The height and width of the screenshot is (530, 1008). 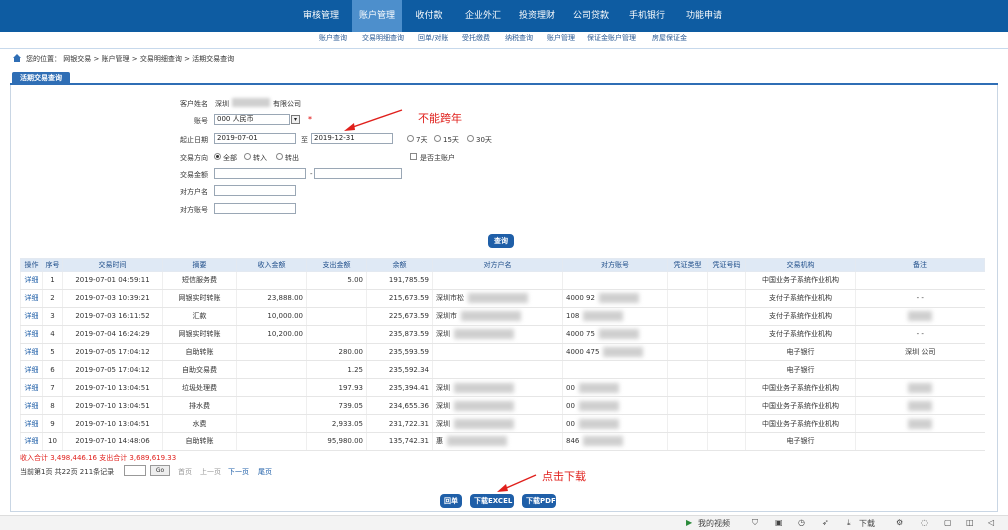 What do you see at coordinates (647, 16) in the screenshot?
I see `nav-mobile: 手机银行` at bounding box center [647, 16].